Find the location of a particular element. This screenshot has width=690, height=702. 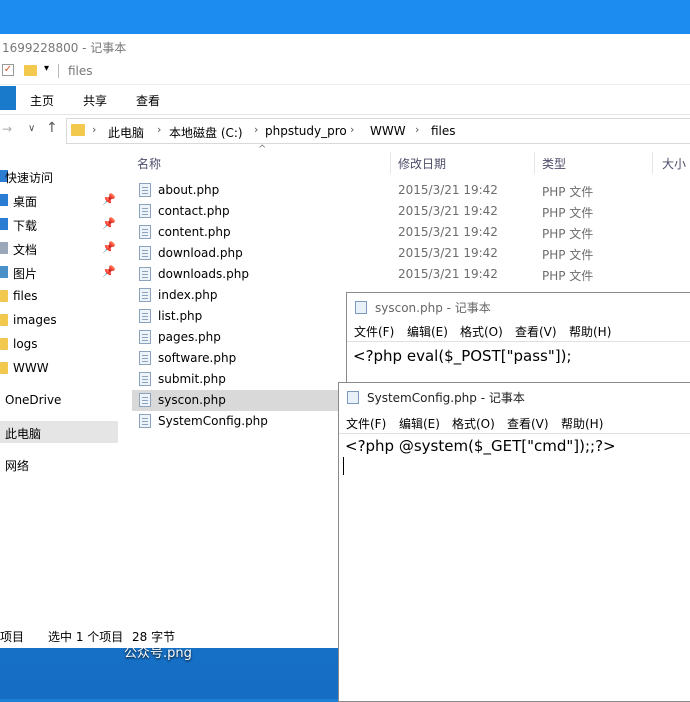

breadcrumb-www: WWW is located at coordinates (388, 131).